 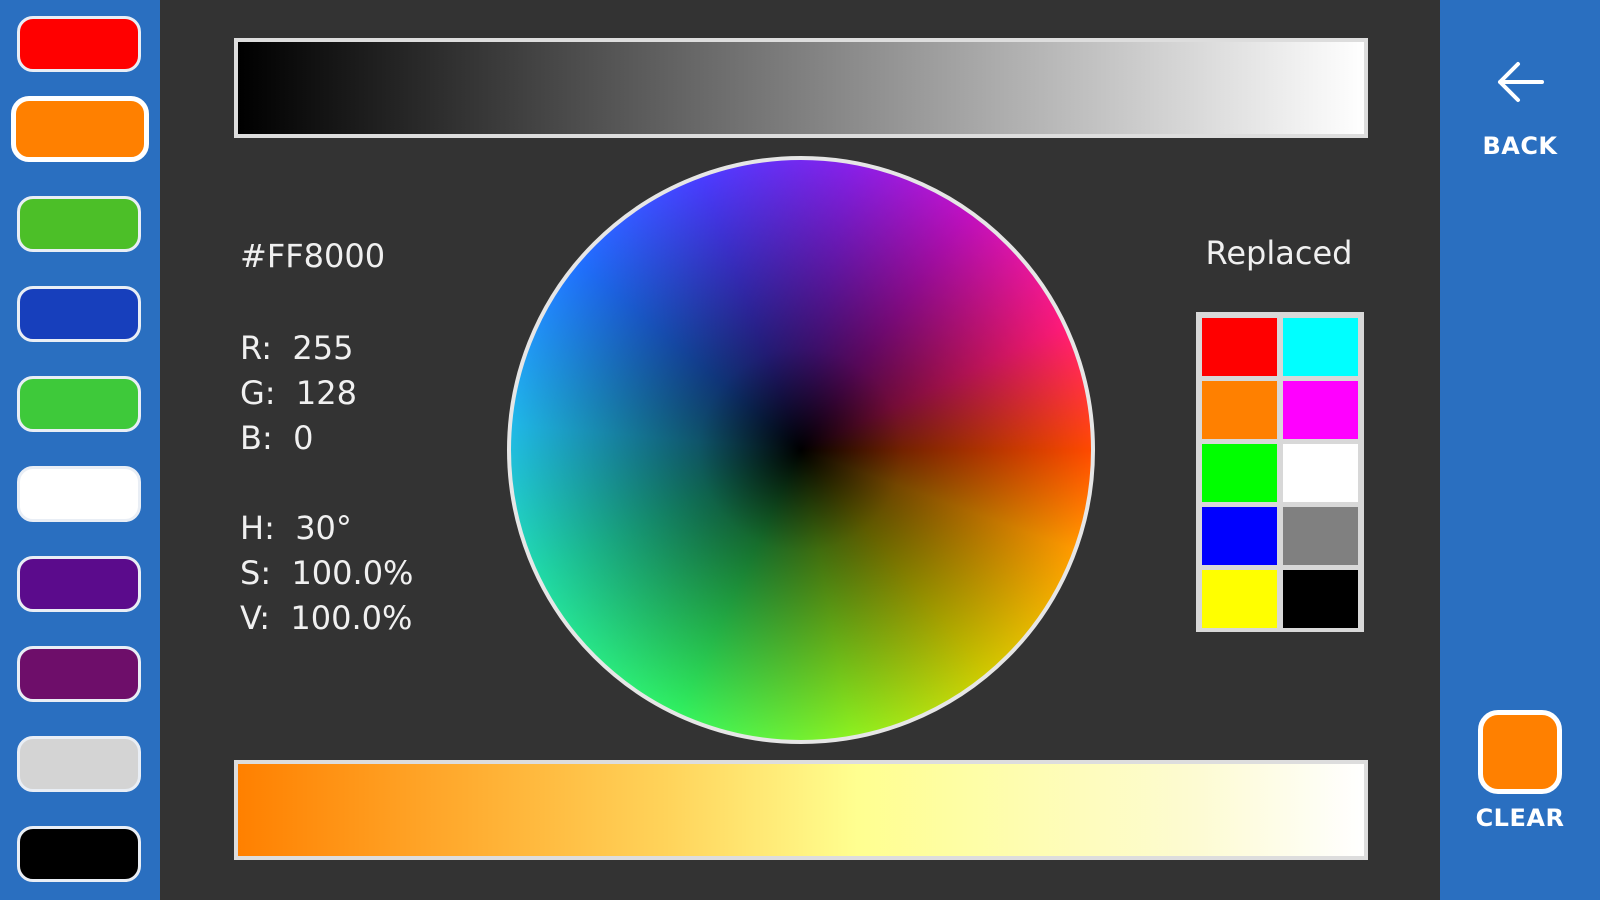 What do you see at coordinates (79, 44) in the screenshot?
I see `palette-swatch-red` at bounding box center [79, 44].